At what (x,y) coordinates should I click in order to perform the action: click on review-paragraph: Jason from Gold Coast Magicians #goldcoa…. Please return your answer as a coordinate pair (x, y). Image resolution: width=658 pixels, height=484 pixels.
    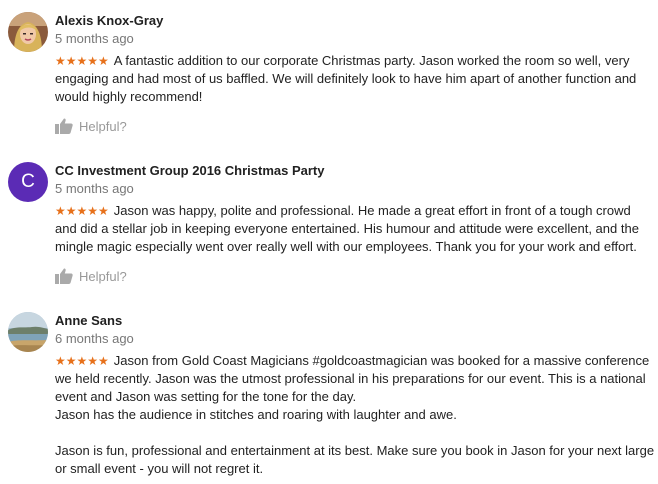
    Looking at the image, I should click on (352, 378).